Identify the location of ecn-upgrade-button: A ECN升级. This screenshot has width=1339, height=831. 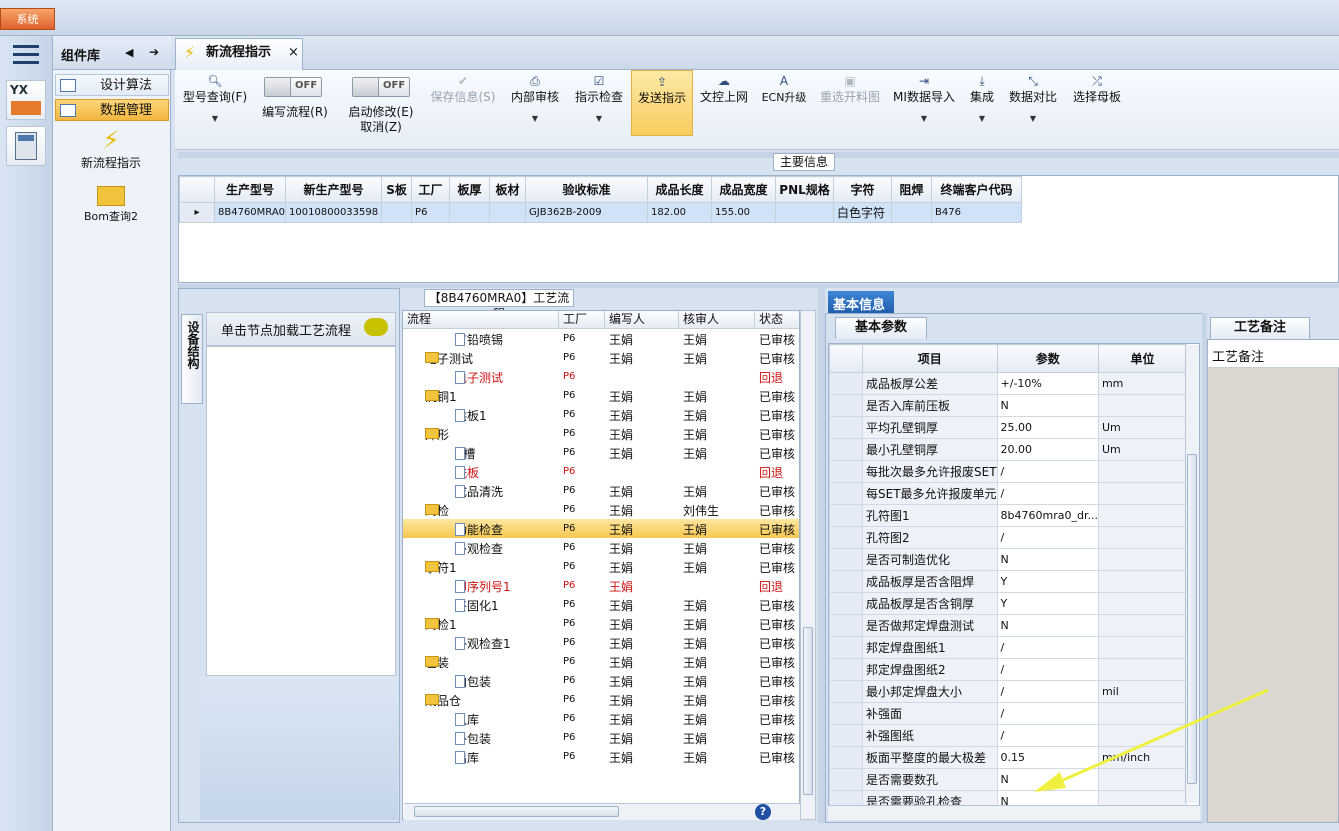
(784, 103).